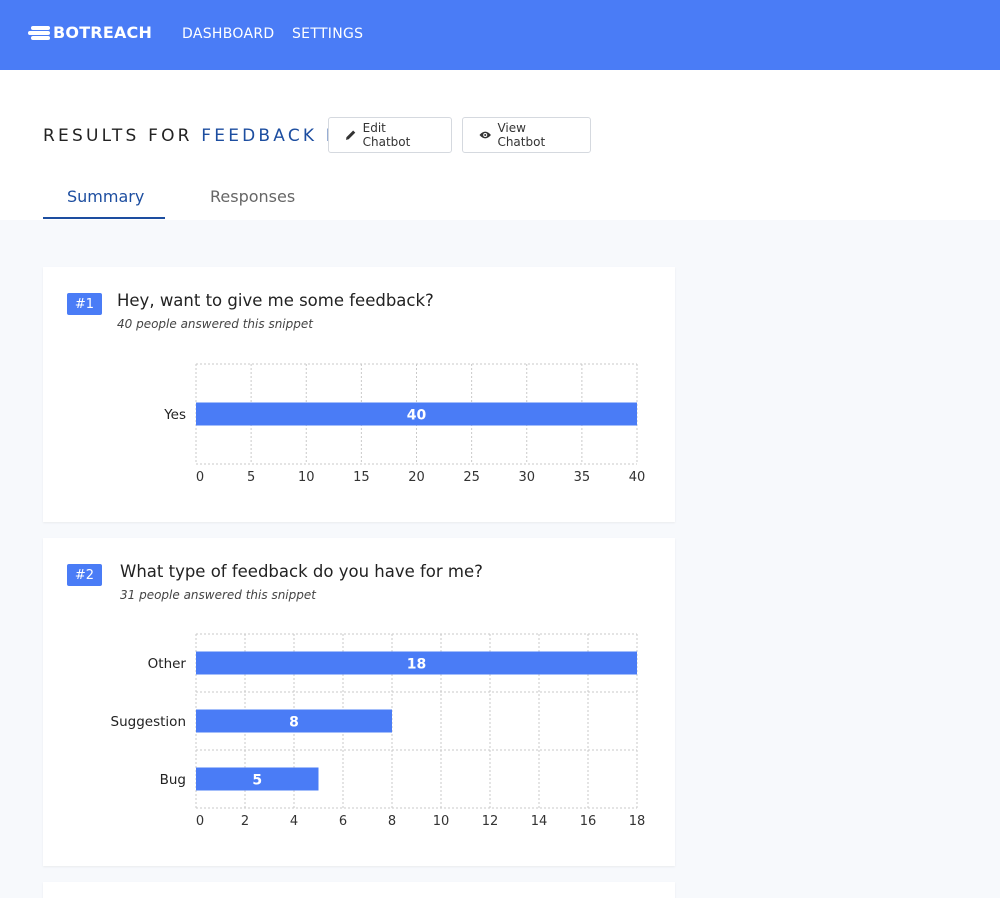 The image size is (1000, 898). What do you see at coordinates (350, 135) in the screenshot?
I see `pencil-icon` at bounding box center [350, 135].